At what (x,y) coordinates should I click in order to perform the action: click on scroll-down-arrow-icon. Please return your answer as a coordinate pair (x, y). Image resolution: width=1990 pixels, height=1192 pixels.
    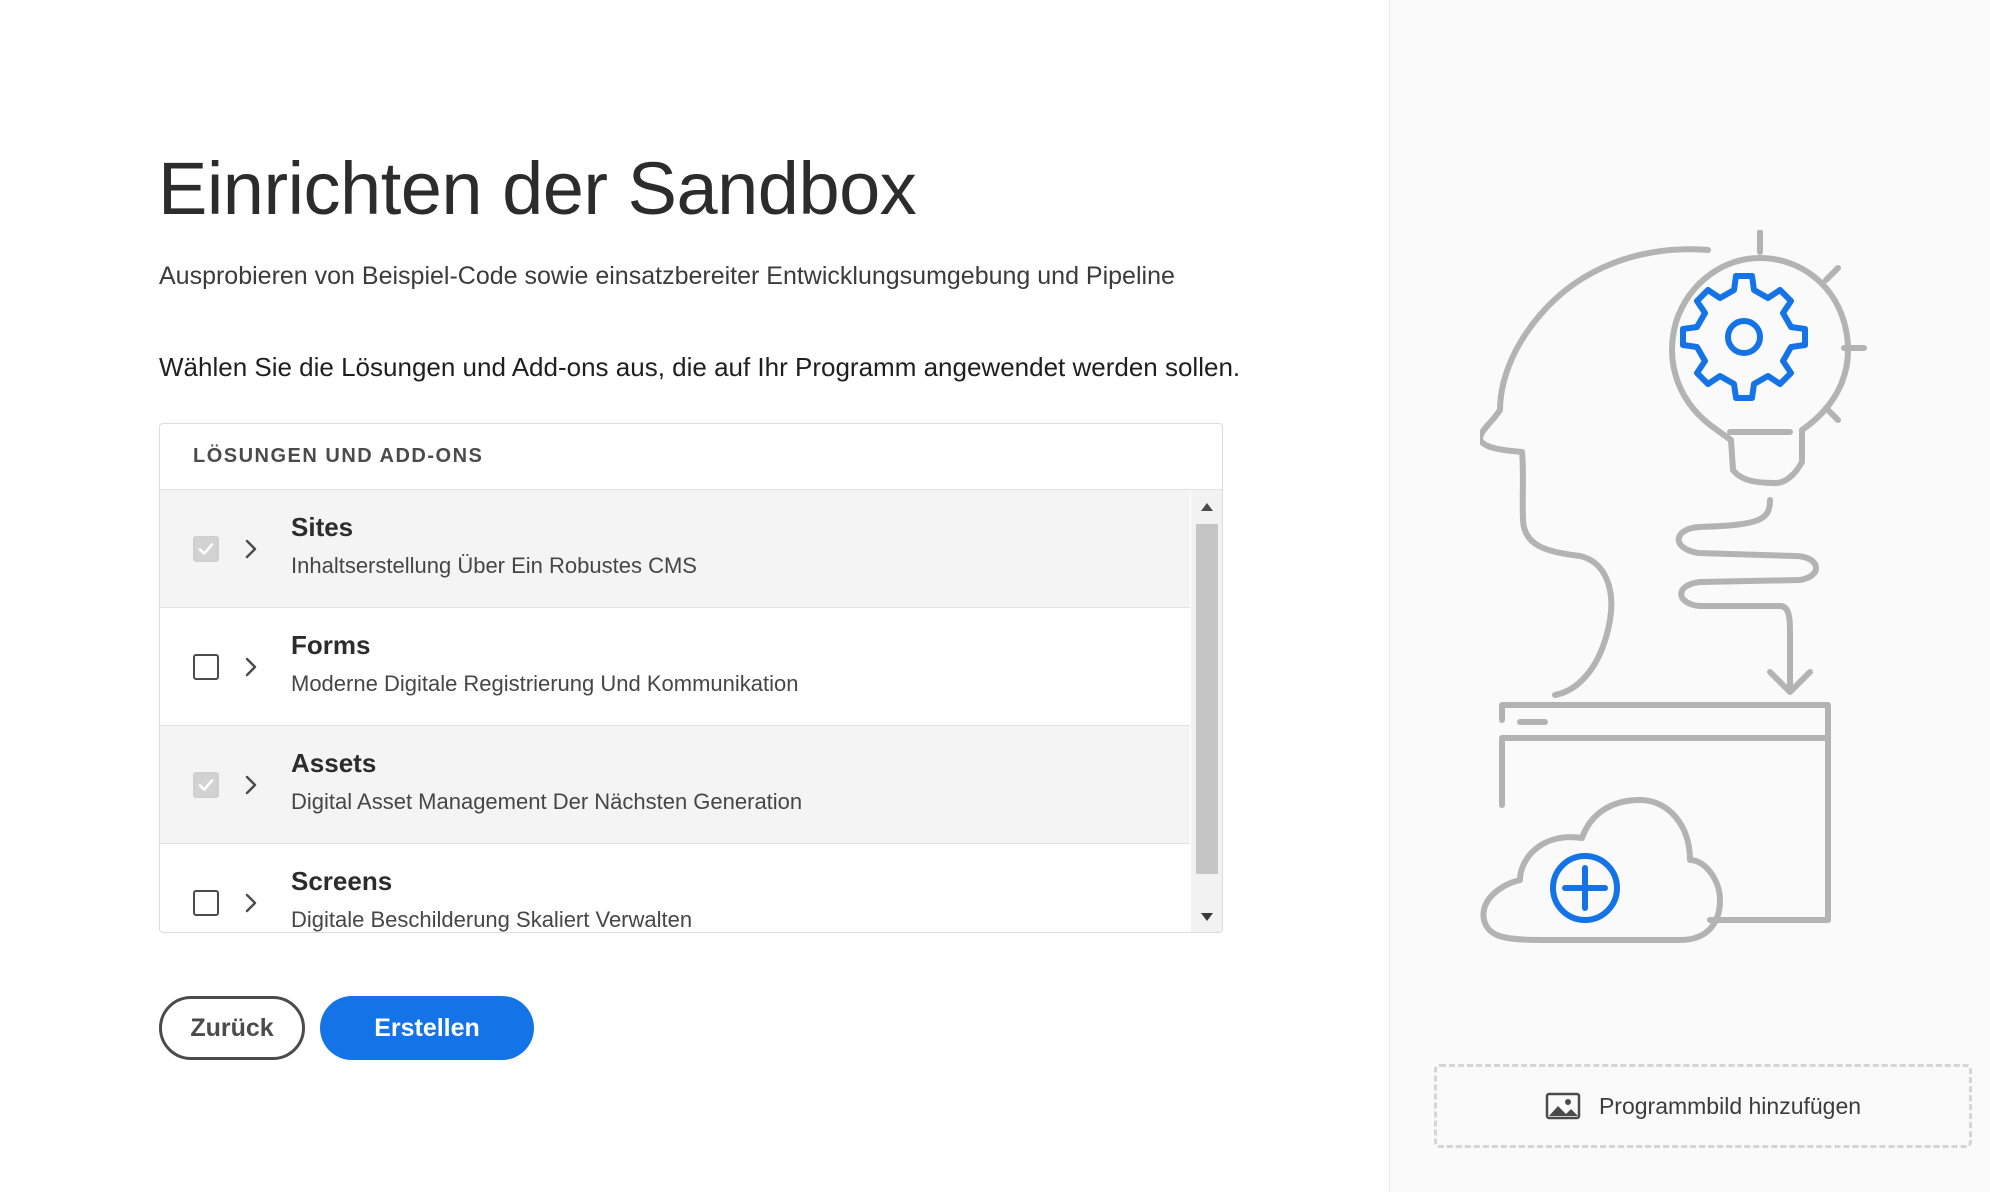
    Looking at the image, I should click on (1207, 917).